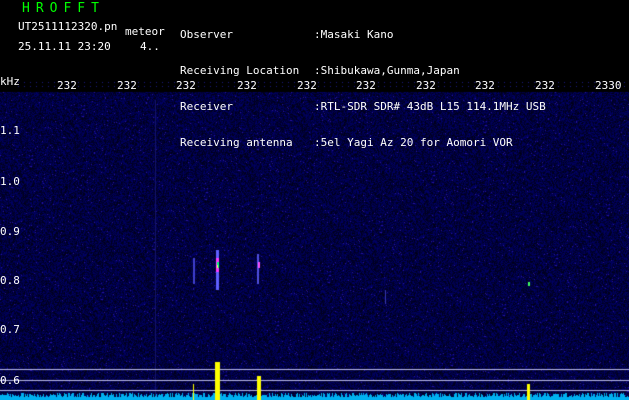 The image size is (629, 400). Describe the element at coordinates (63, 8) in the screenshot. I see `app-logo: HROFFT` at that location.